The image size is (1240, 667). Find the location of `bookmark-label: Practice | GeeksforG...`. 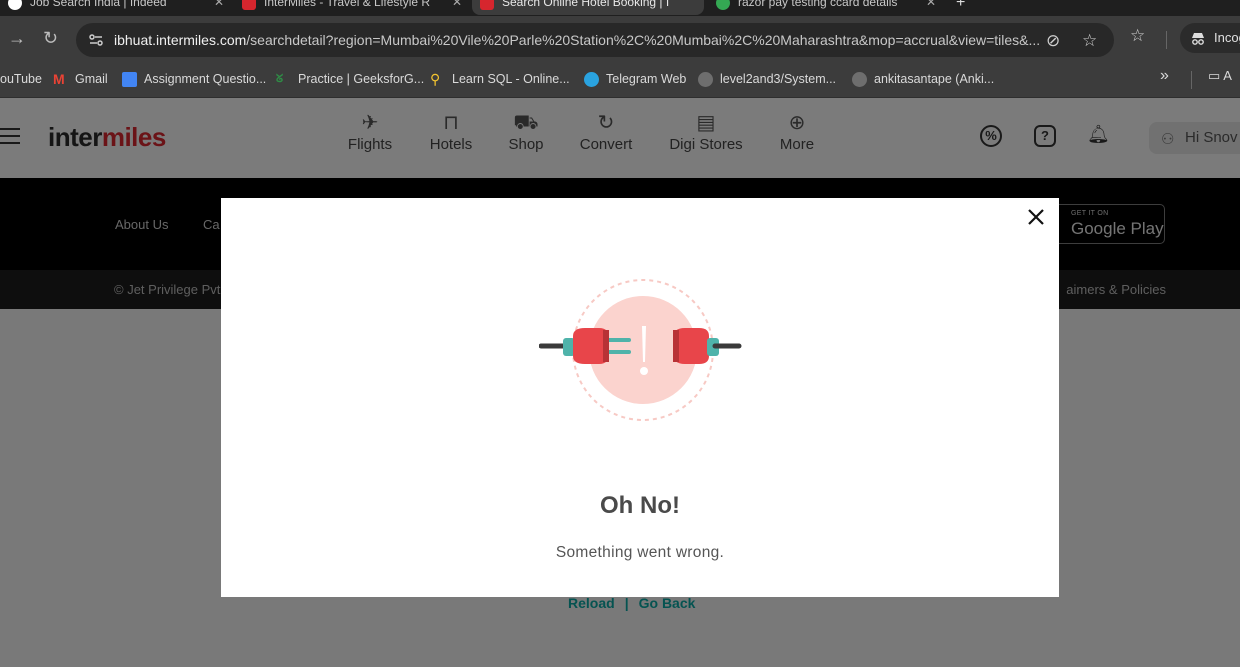

bookmark-label: Practice | GeeksforG... is located at coordinates (361, 79).